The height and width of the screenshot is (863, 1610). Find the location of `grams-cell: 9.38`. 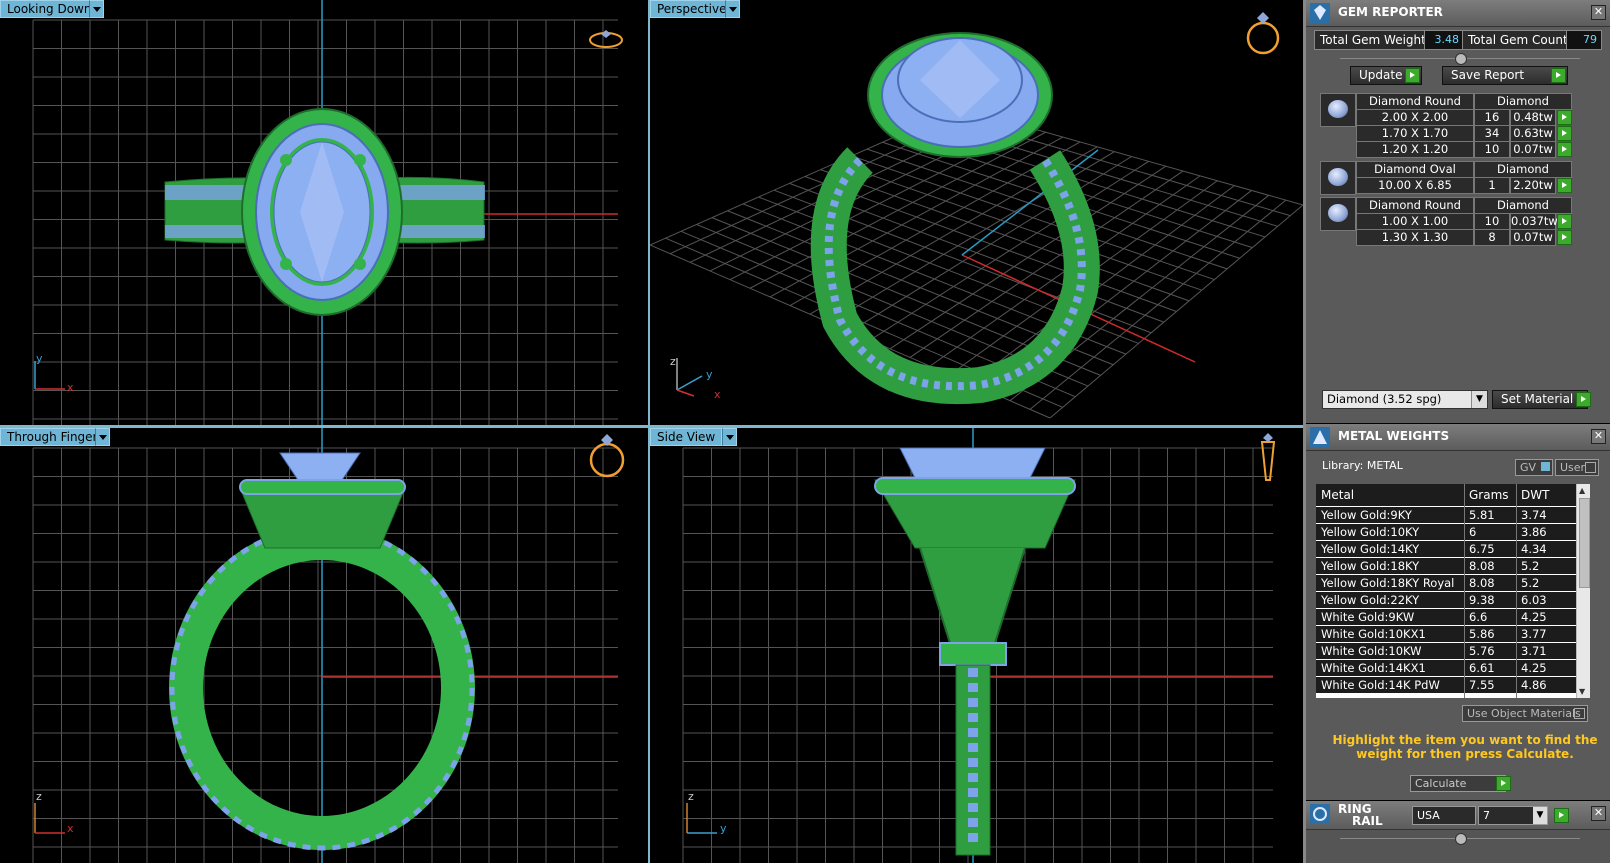

grams-cell: 9.38 is located at coordinates (1482, 600).